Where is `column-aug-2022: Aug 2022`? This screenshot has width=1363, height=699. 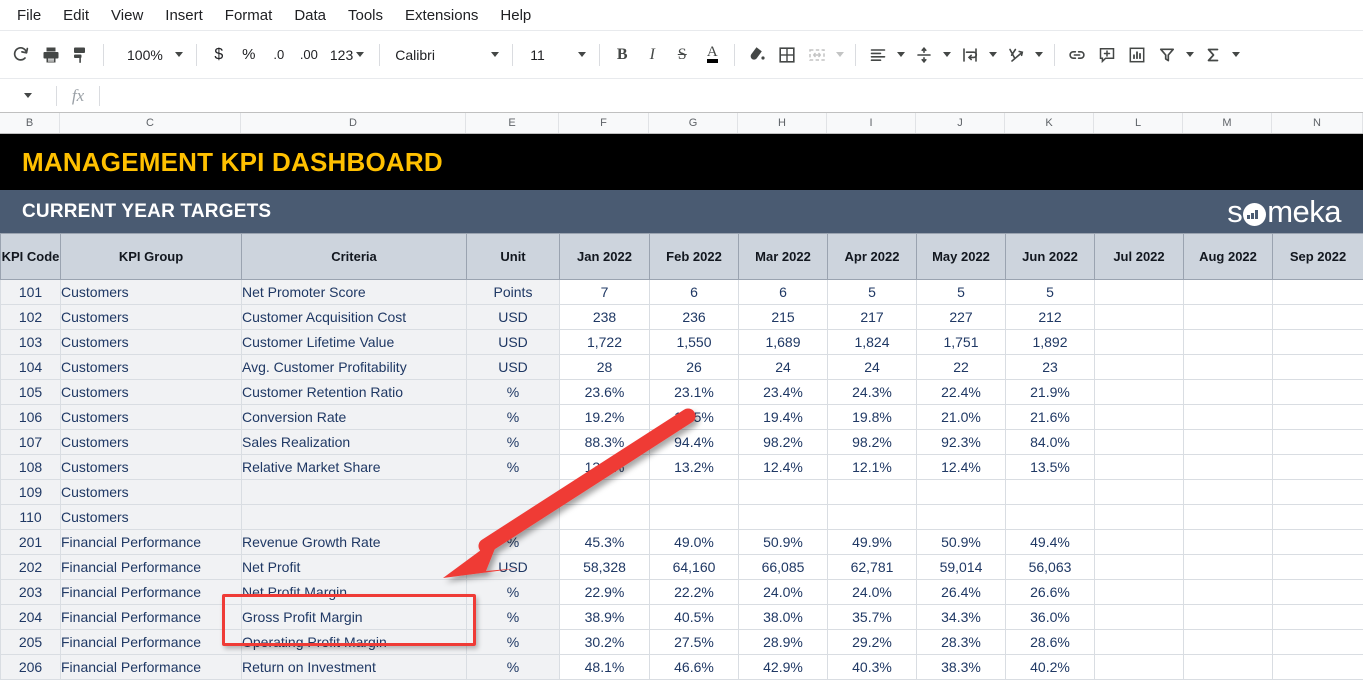 column-aug-2022: Aug 2022 is located at coordinates (1228, 256).